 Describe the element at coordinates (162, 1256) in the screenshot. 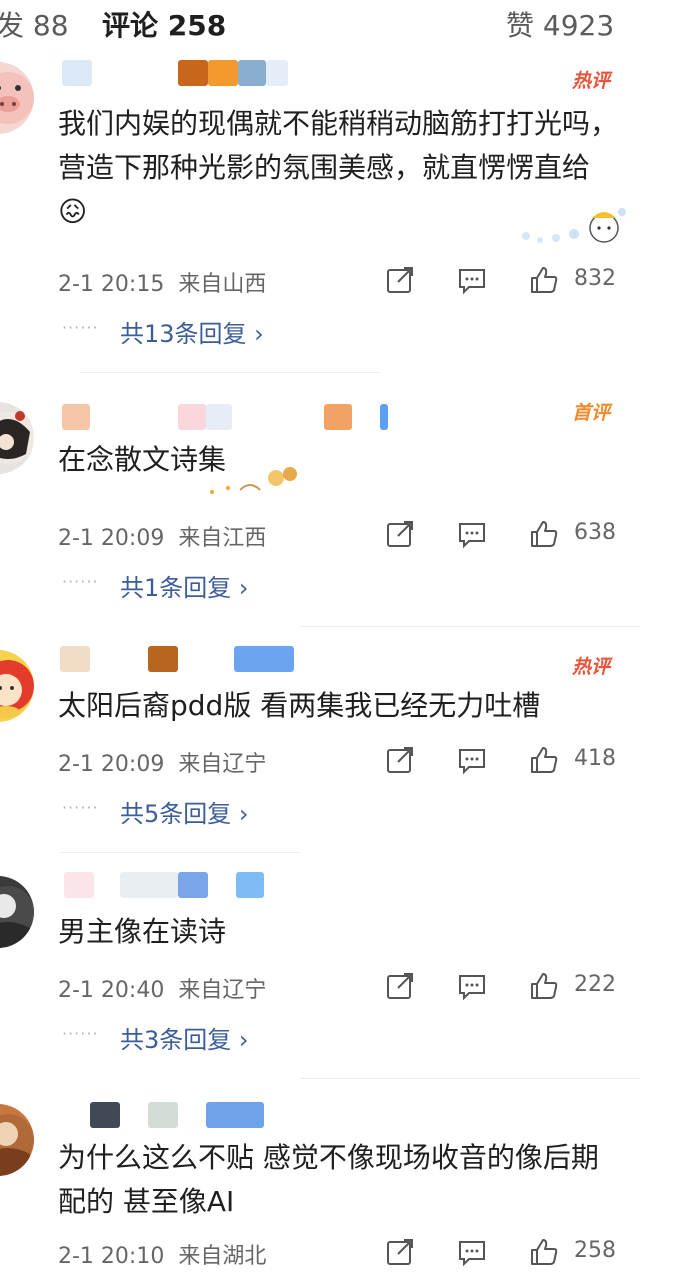

I see `comment-time-location: 2-1 20:10 来自湖北` at that location.